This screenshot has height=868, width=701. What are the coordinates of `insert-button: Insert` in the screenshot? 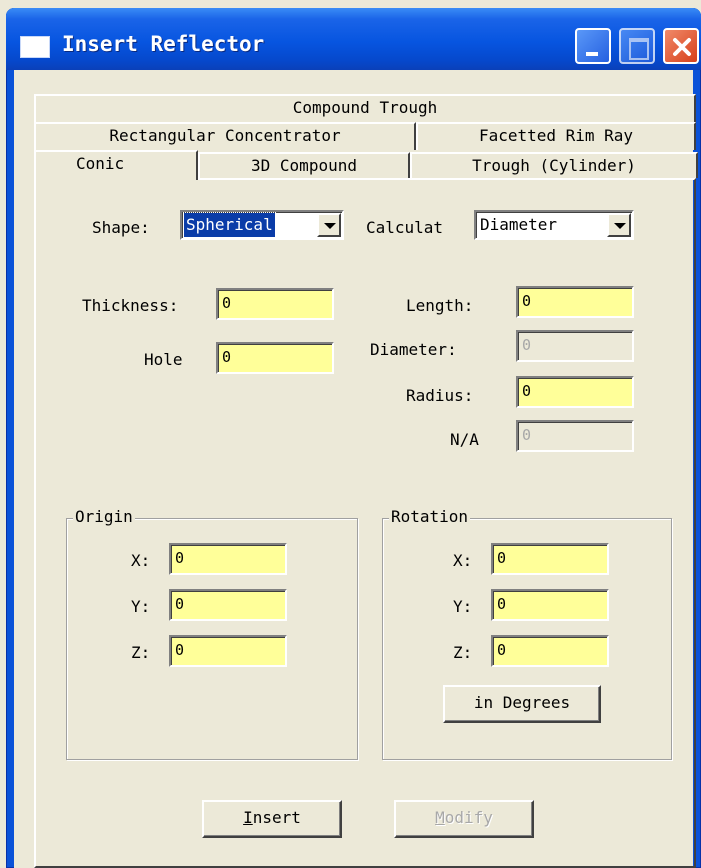 It's located at (272, 819).